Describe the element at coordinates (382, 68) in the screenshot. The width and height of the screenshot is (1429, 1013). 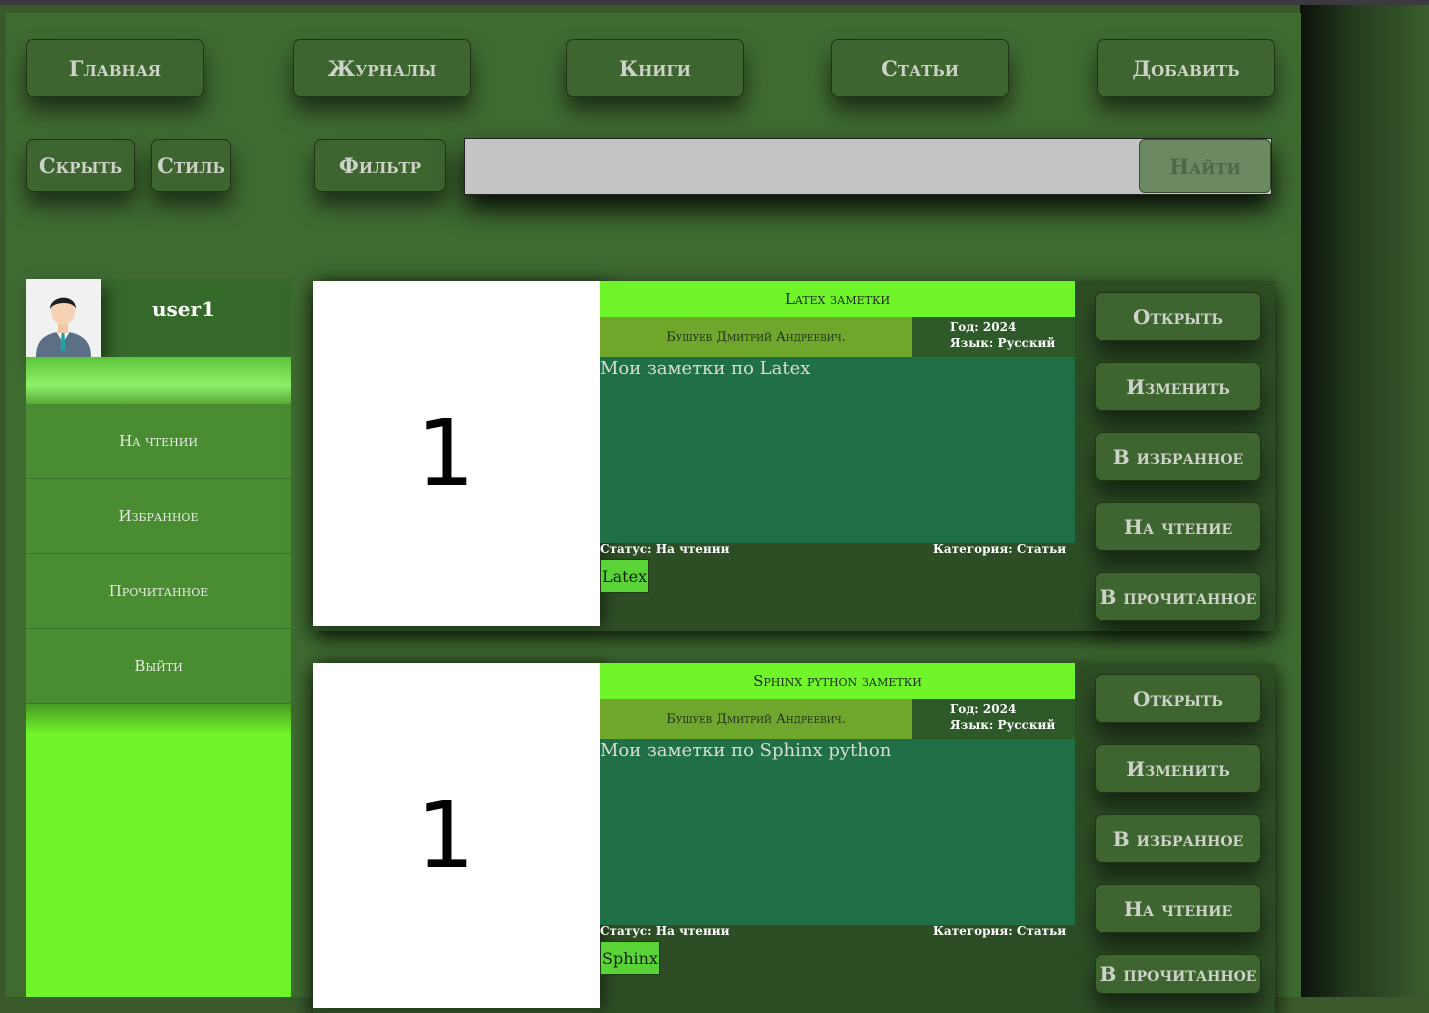
I see `nav-journals-button: Журналы` at that location.